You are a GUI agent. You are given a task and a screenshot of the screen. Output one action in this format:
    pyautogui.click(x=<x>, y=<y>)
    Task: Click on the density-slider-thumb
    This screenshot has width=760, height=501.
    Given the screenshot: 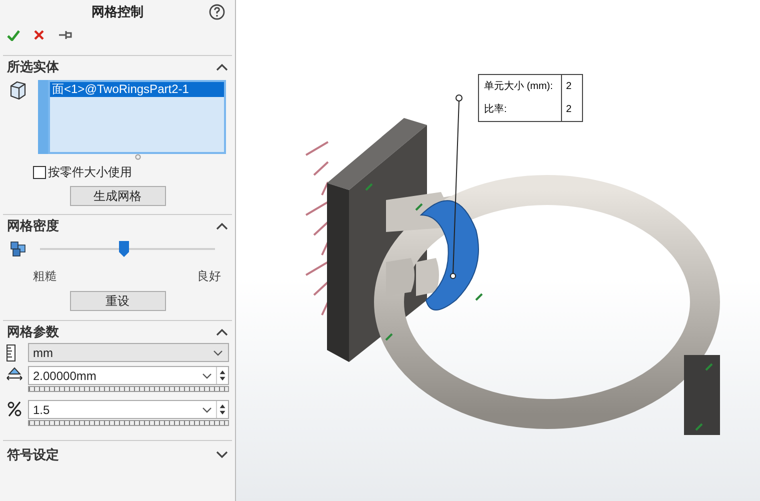 What is the action you would take?
    pyautogui.click(x=124, y=249)
    